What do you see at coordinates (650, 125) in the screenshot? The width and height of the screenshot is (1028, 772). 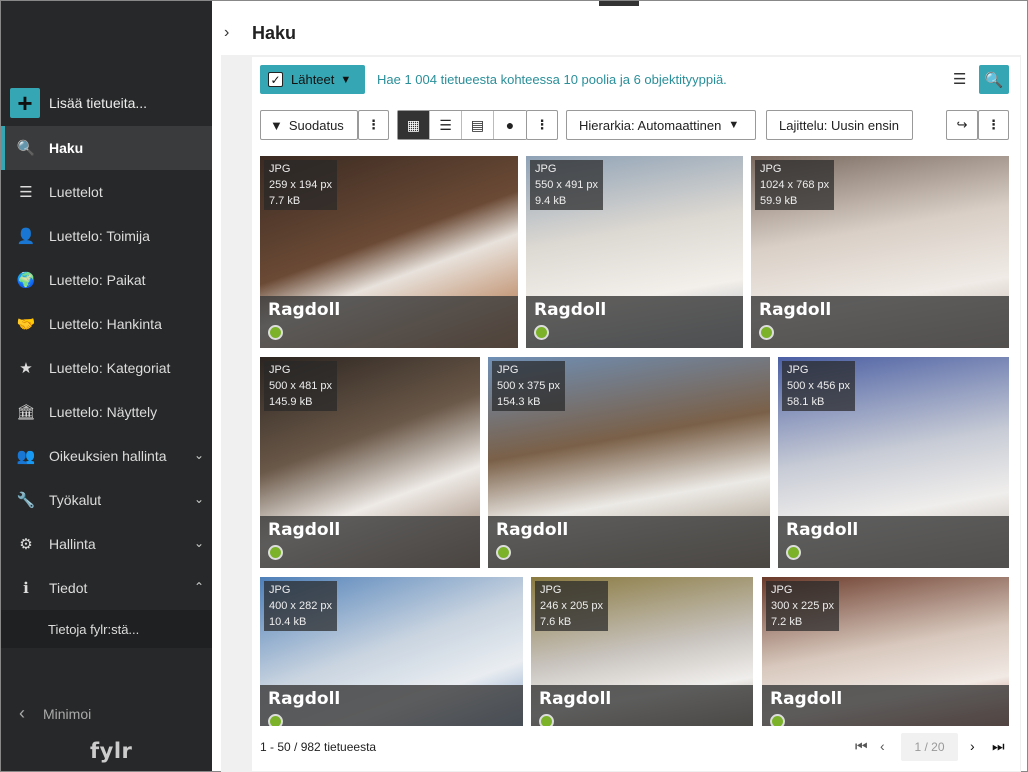 I see `hierarchy-label: Hierarkia: Automaattinen` at bounding box center [650, 125].